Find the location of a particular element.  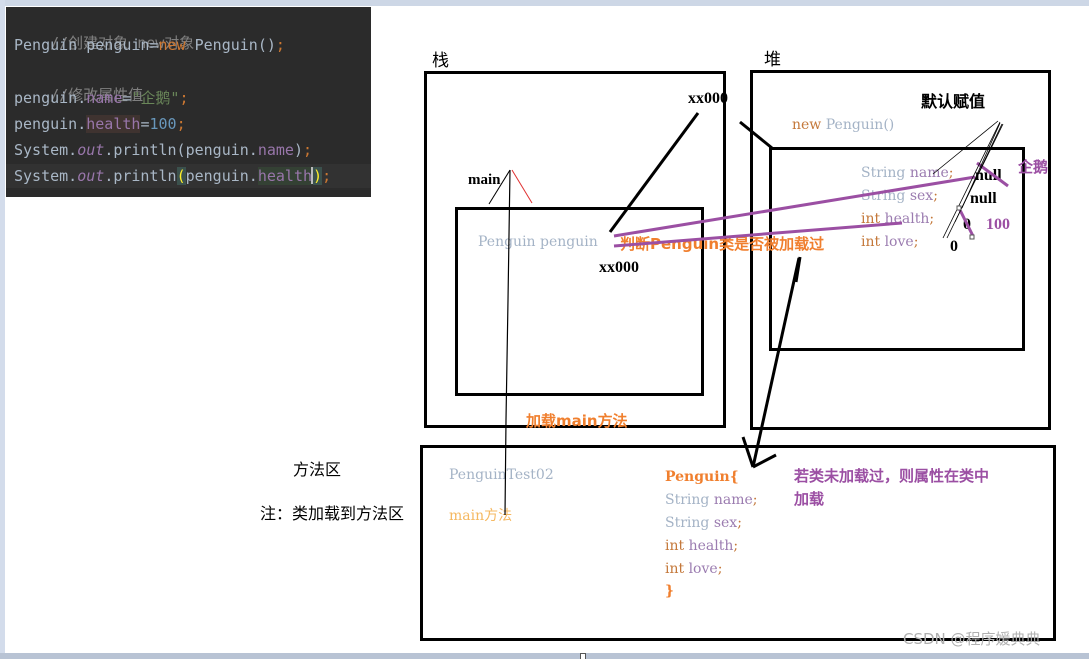

window-frame-top is located at coordinates (544, 3).